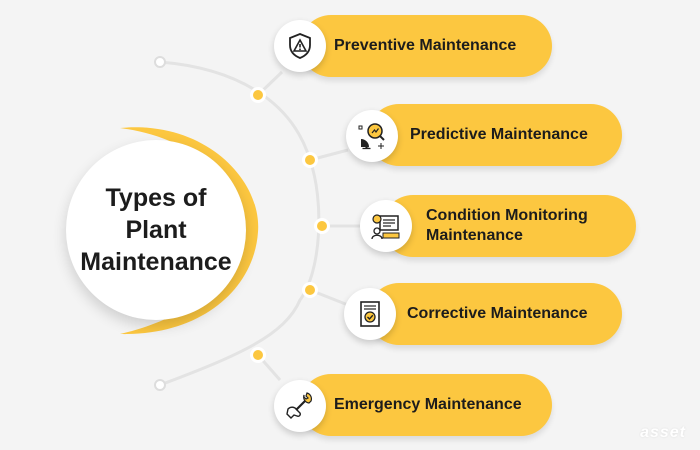 Image resolution: width=700 pixels, height=450 pixels. Describe the element at coordinates (663, 432) in the screenshot. I see `brand-watermark: asset` at that location.